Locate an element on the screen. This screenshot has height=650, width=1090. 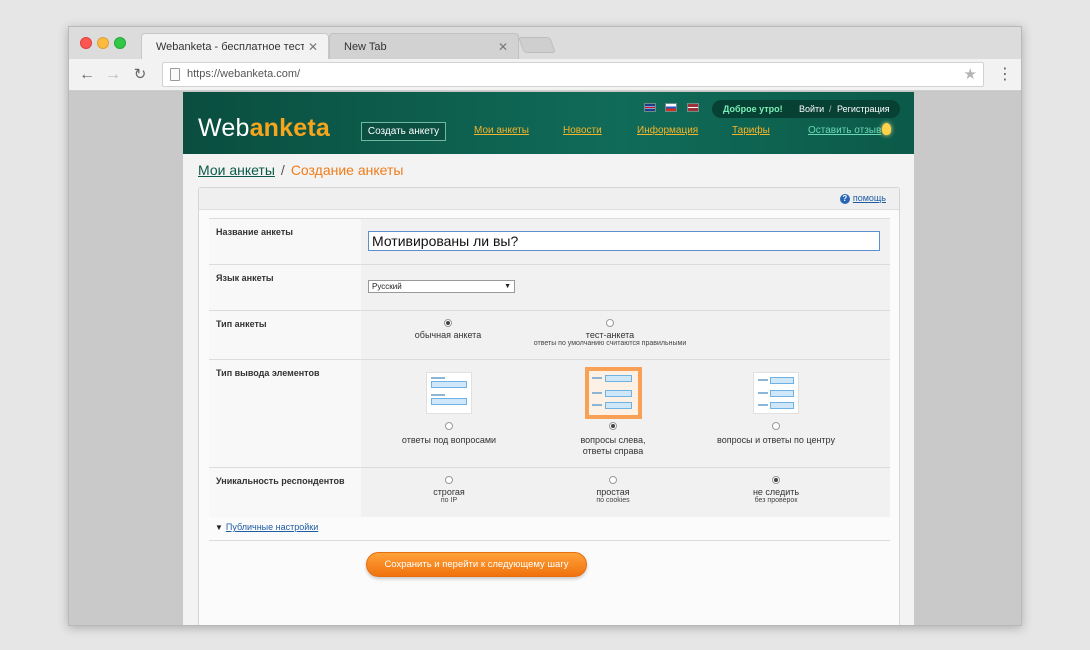
row-language: Язык анкеты Русский ▼ is located at coordinates (549, 287).